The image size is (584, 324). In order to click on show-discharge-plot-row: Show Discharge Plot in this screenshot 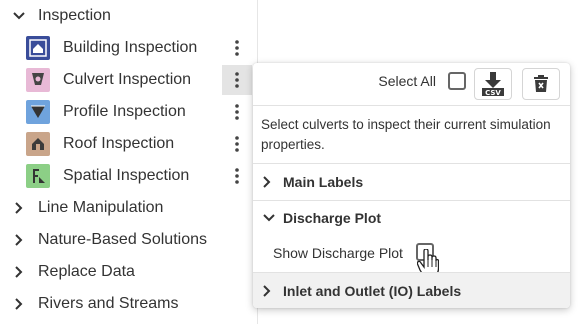, I will do `click(338, 253)`.